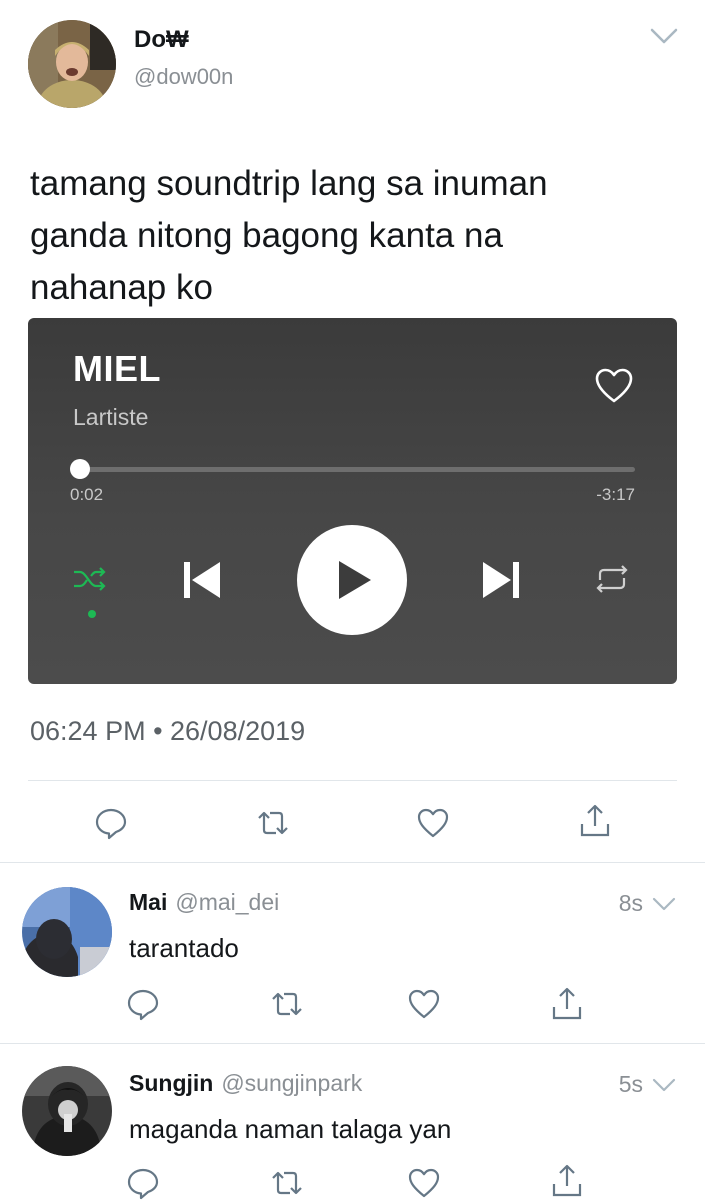  I want to click on shuffle-icon, so click(90, 579).